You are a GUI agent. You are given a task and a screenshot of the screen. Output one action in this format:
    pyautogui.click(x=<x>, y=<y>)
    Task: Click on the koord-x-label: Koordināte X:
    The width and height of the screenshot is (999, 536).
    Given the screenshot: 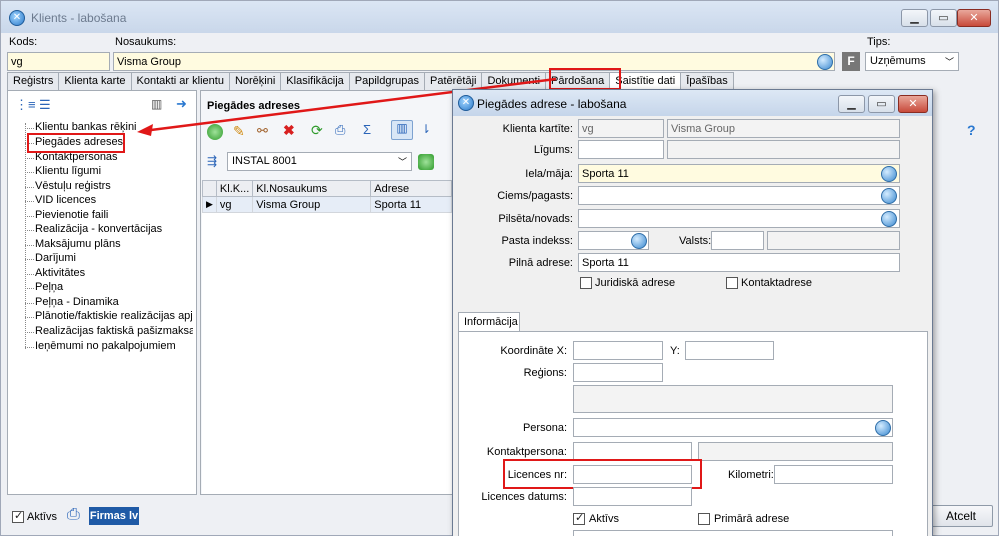 What is the action you would take?
    pyautogui.click(x=533, y=351)
    